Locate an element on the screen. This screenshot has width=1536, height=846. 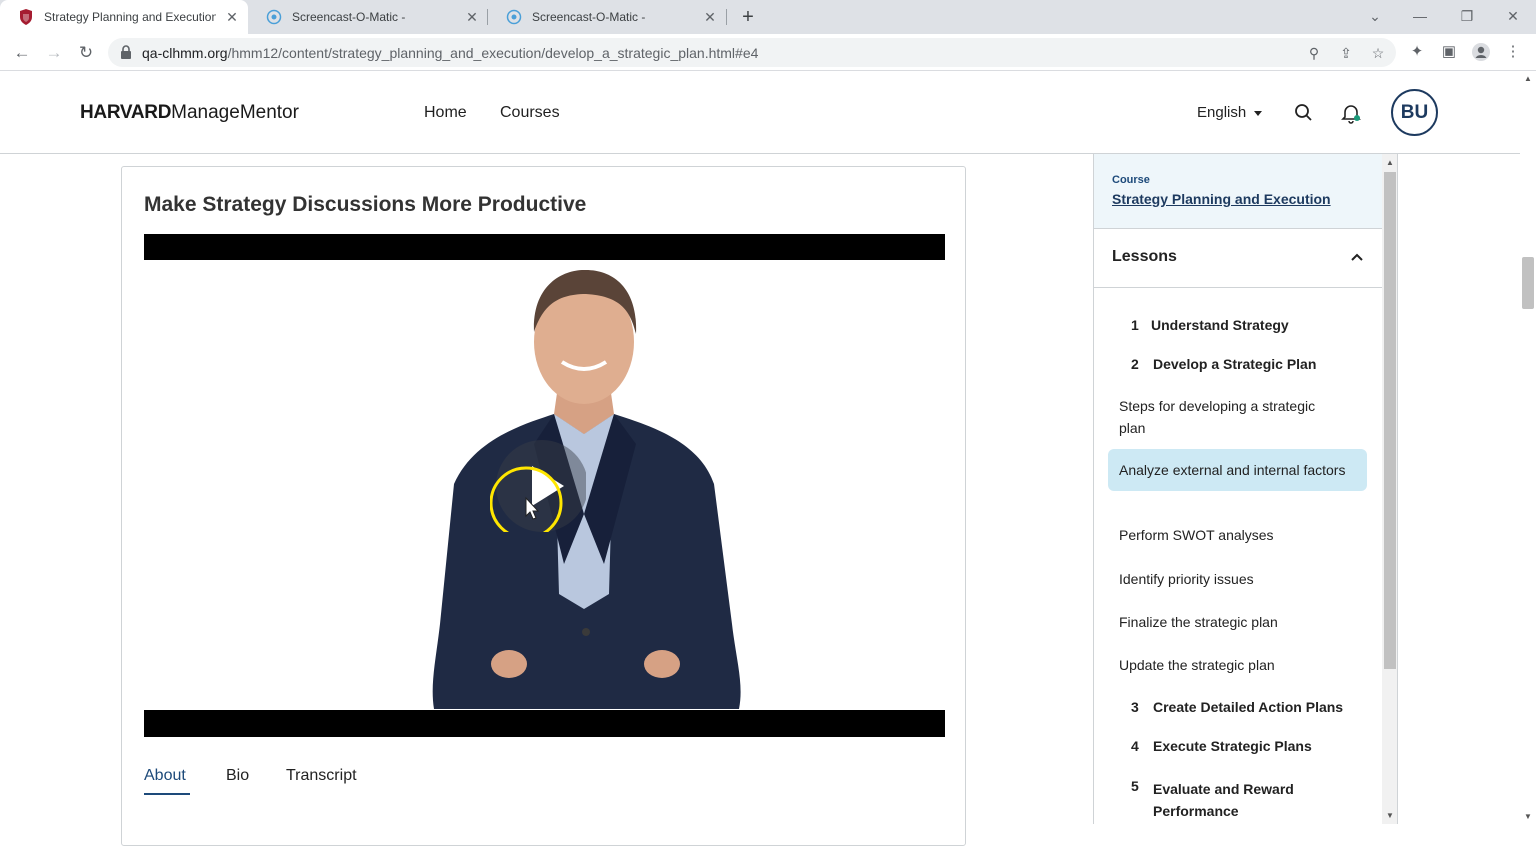
chevron-up-icon is located at coordinates (1357, 257).